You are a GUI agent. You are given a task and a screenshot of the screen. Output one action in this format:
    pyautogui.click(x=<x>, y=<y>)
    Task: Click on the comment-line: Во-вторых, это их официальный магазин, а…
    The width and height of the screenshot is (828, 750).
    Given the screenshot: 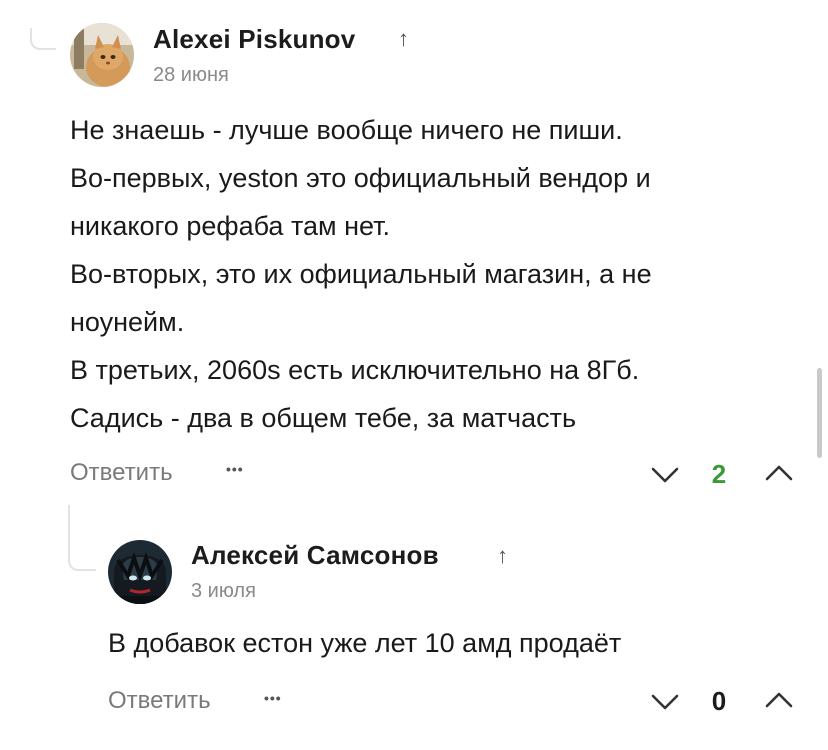 What is the action you would take?
    pyautogui.click(x=361, y=274)
    